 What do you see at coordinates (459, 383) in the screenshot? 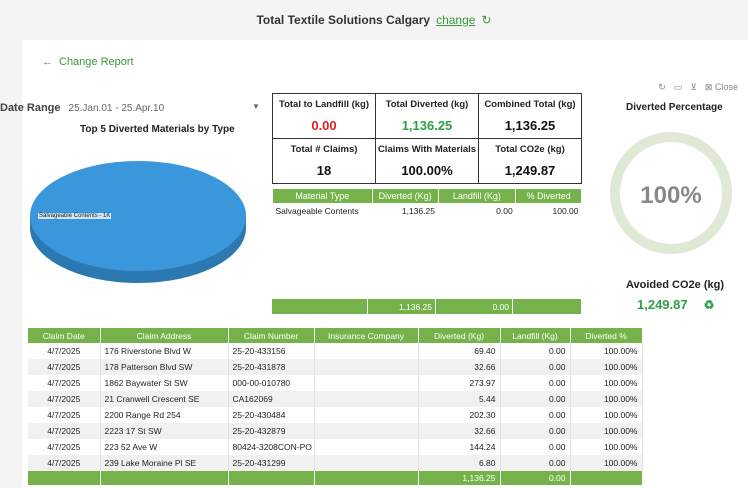
I see `claim-diverted: 273.97` at bounding box center [459, 383].